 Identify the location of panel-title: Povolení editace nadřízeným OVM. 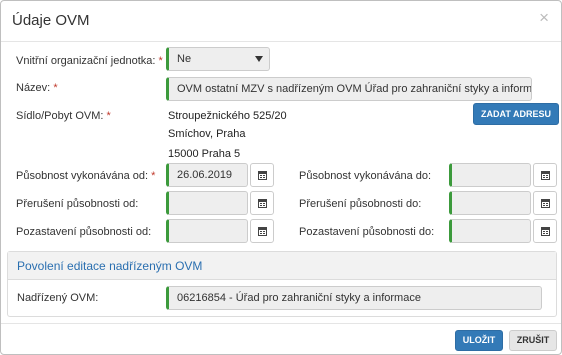
(110, 266).